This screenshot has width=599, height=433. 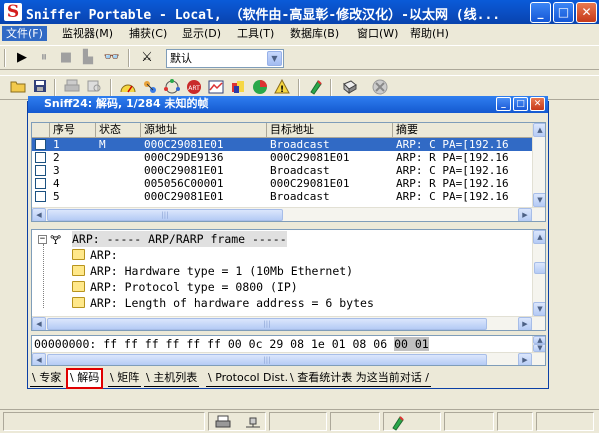 What do you see at coordinates (380, 88) in the screenshot?
I see `stop-icon` at bounding box center [380, 88].